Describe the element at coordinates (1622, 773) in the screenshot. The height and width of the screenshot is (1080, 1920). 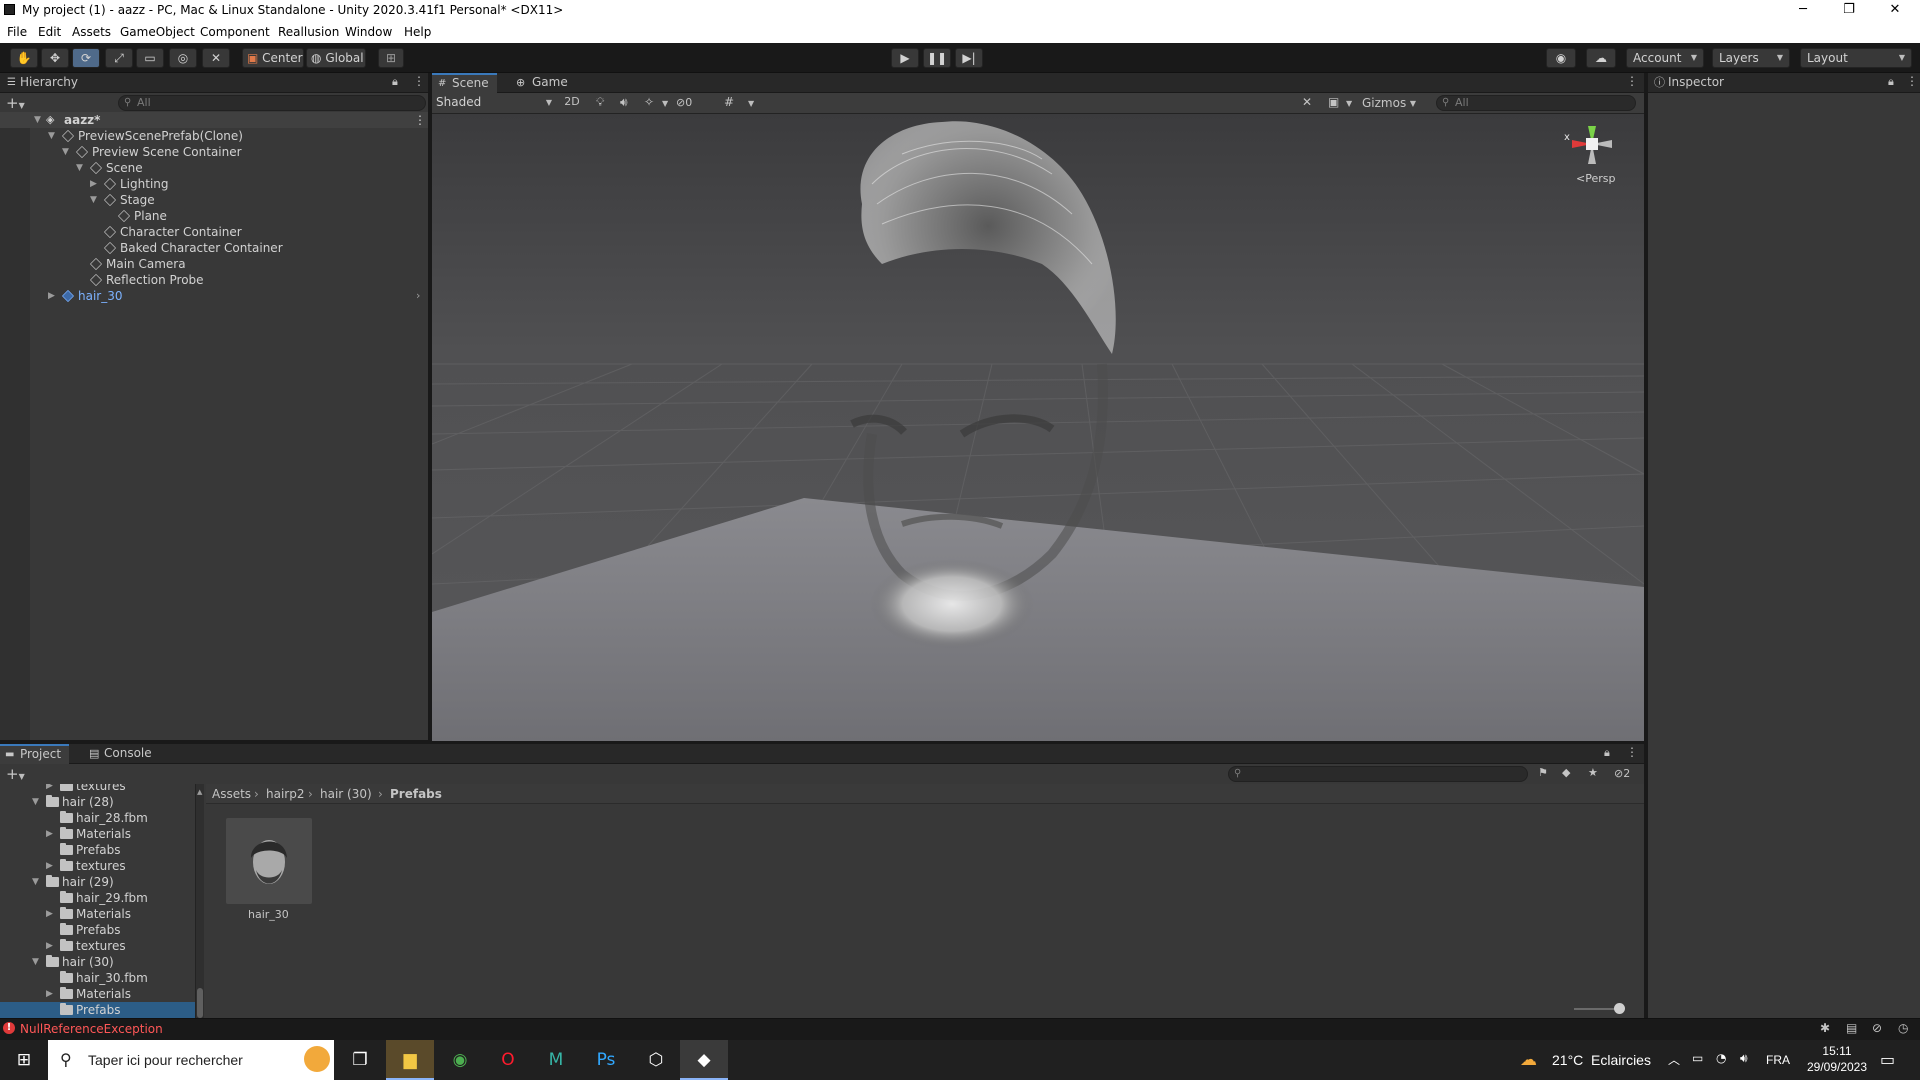
I see `hidden-packages-toggle: ⊘2` at that location.